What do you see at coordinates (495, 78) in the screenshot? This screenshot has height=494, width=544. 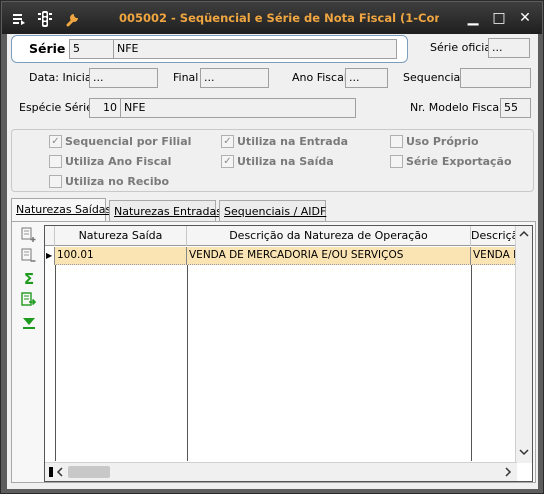 I see `sequencial-field` at bounding box center [495, 78].